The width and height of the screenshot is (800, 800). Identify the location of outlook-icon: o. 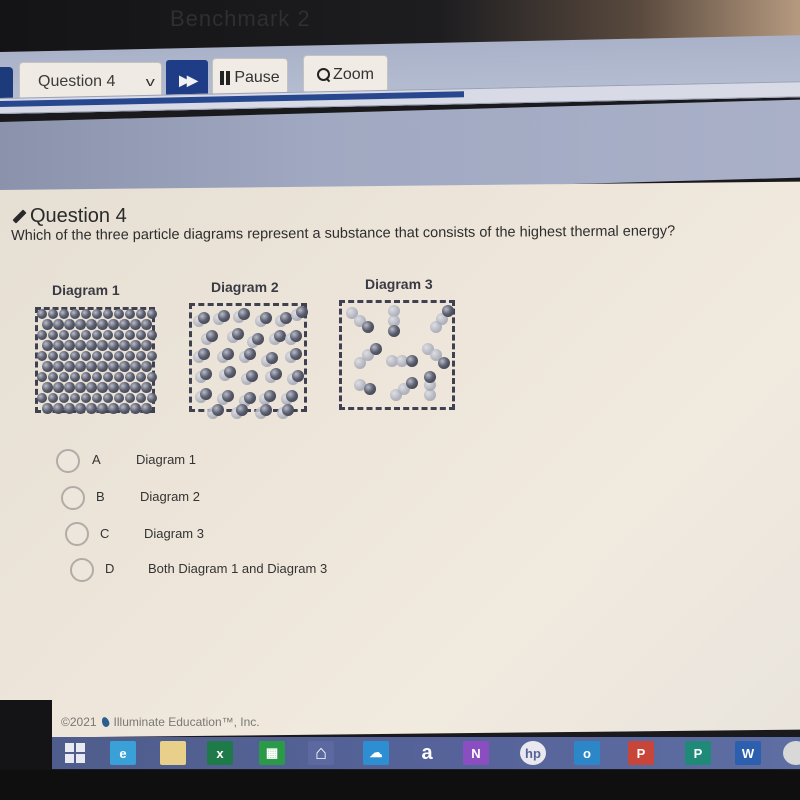
(587, 753).